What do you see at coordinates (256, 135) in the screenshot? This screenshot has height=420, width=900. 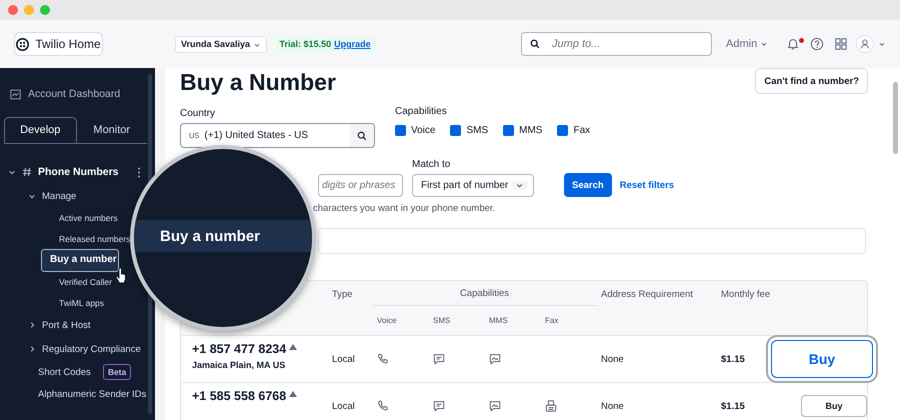 I see `country-value: (+1) United States - US` at bounding box center [256, 135].